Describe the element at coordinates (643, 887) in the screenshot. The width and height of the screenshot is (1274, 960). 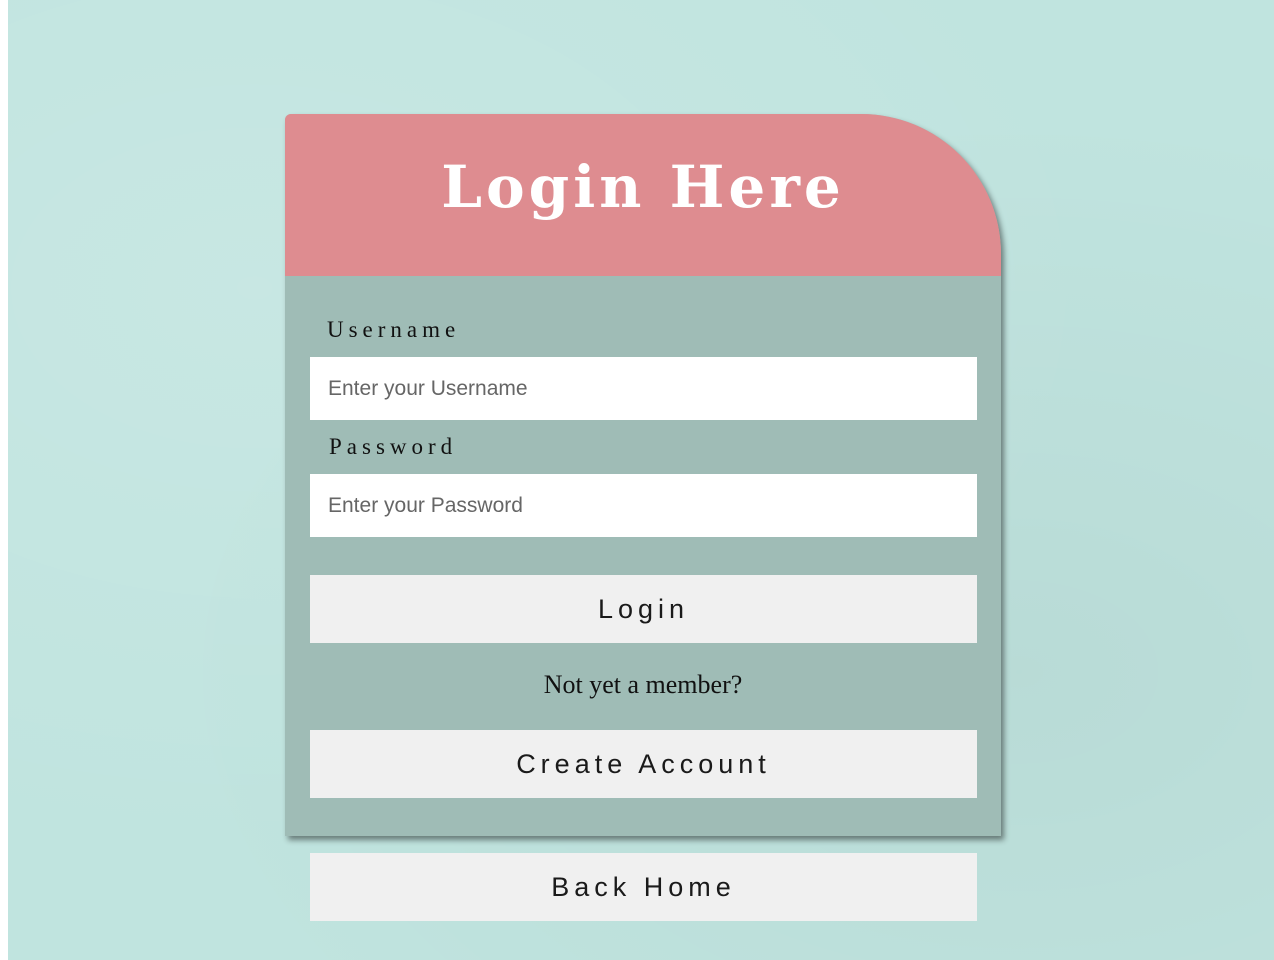
I see `back-home-button: Back Home` at that location.